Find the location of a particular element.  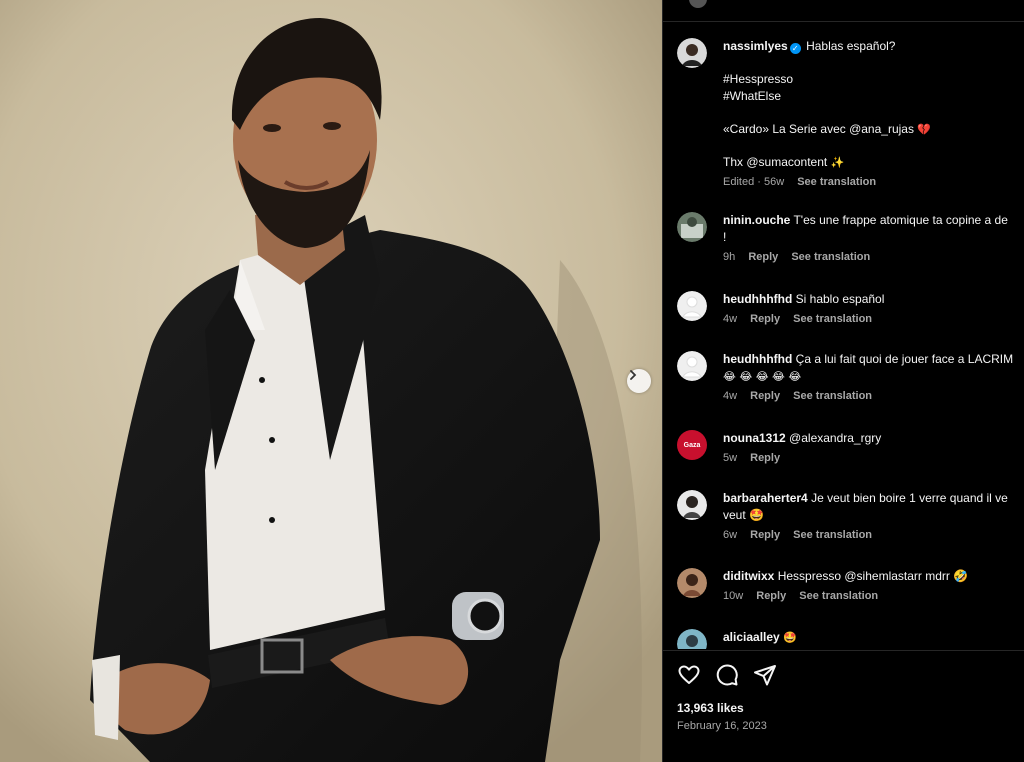

comment-text-continued: veut 🤩 is located at coordinates (743, 515).